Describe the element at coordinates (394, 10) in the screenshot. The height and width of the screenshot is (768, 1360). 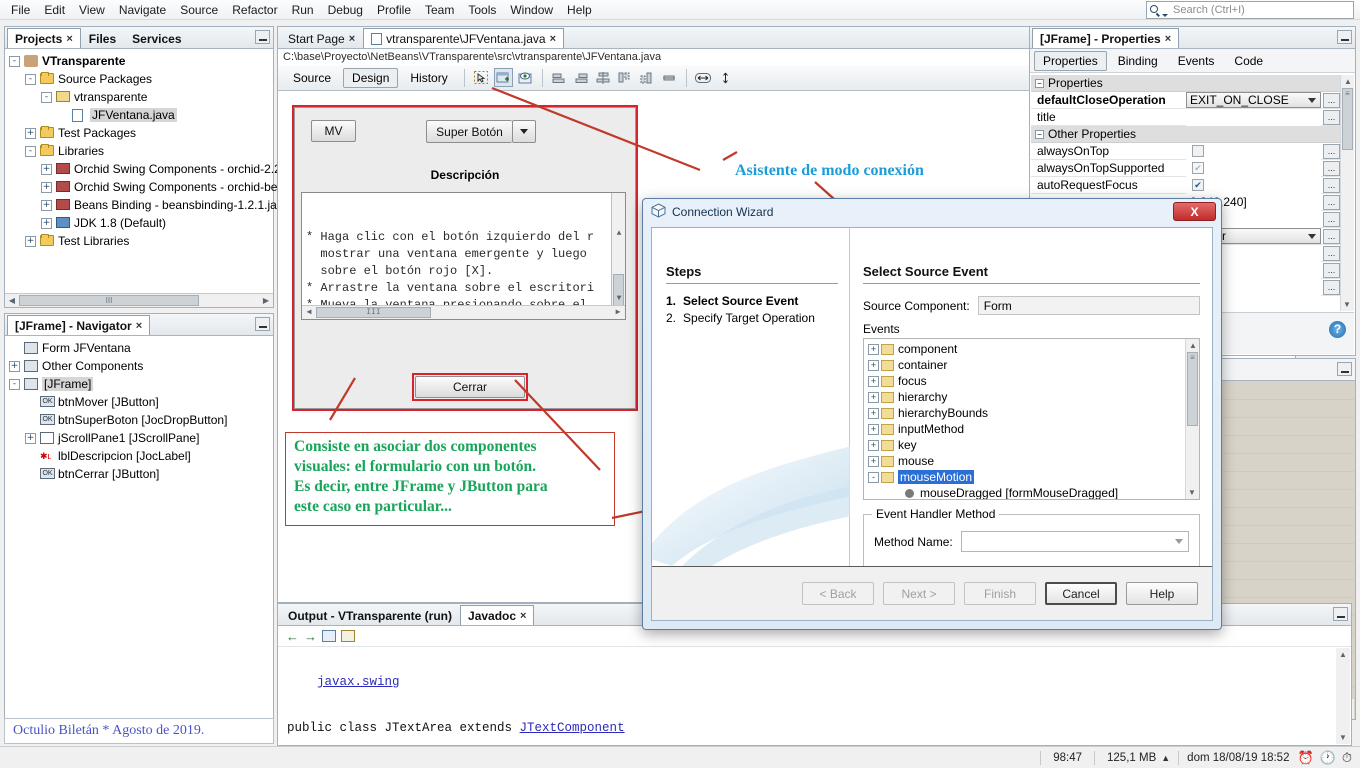
I see `menu-item-profile: Profile` at that location.